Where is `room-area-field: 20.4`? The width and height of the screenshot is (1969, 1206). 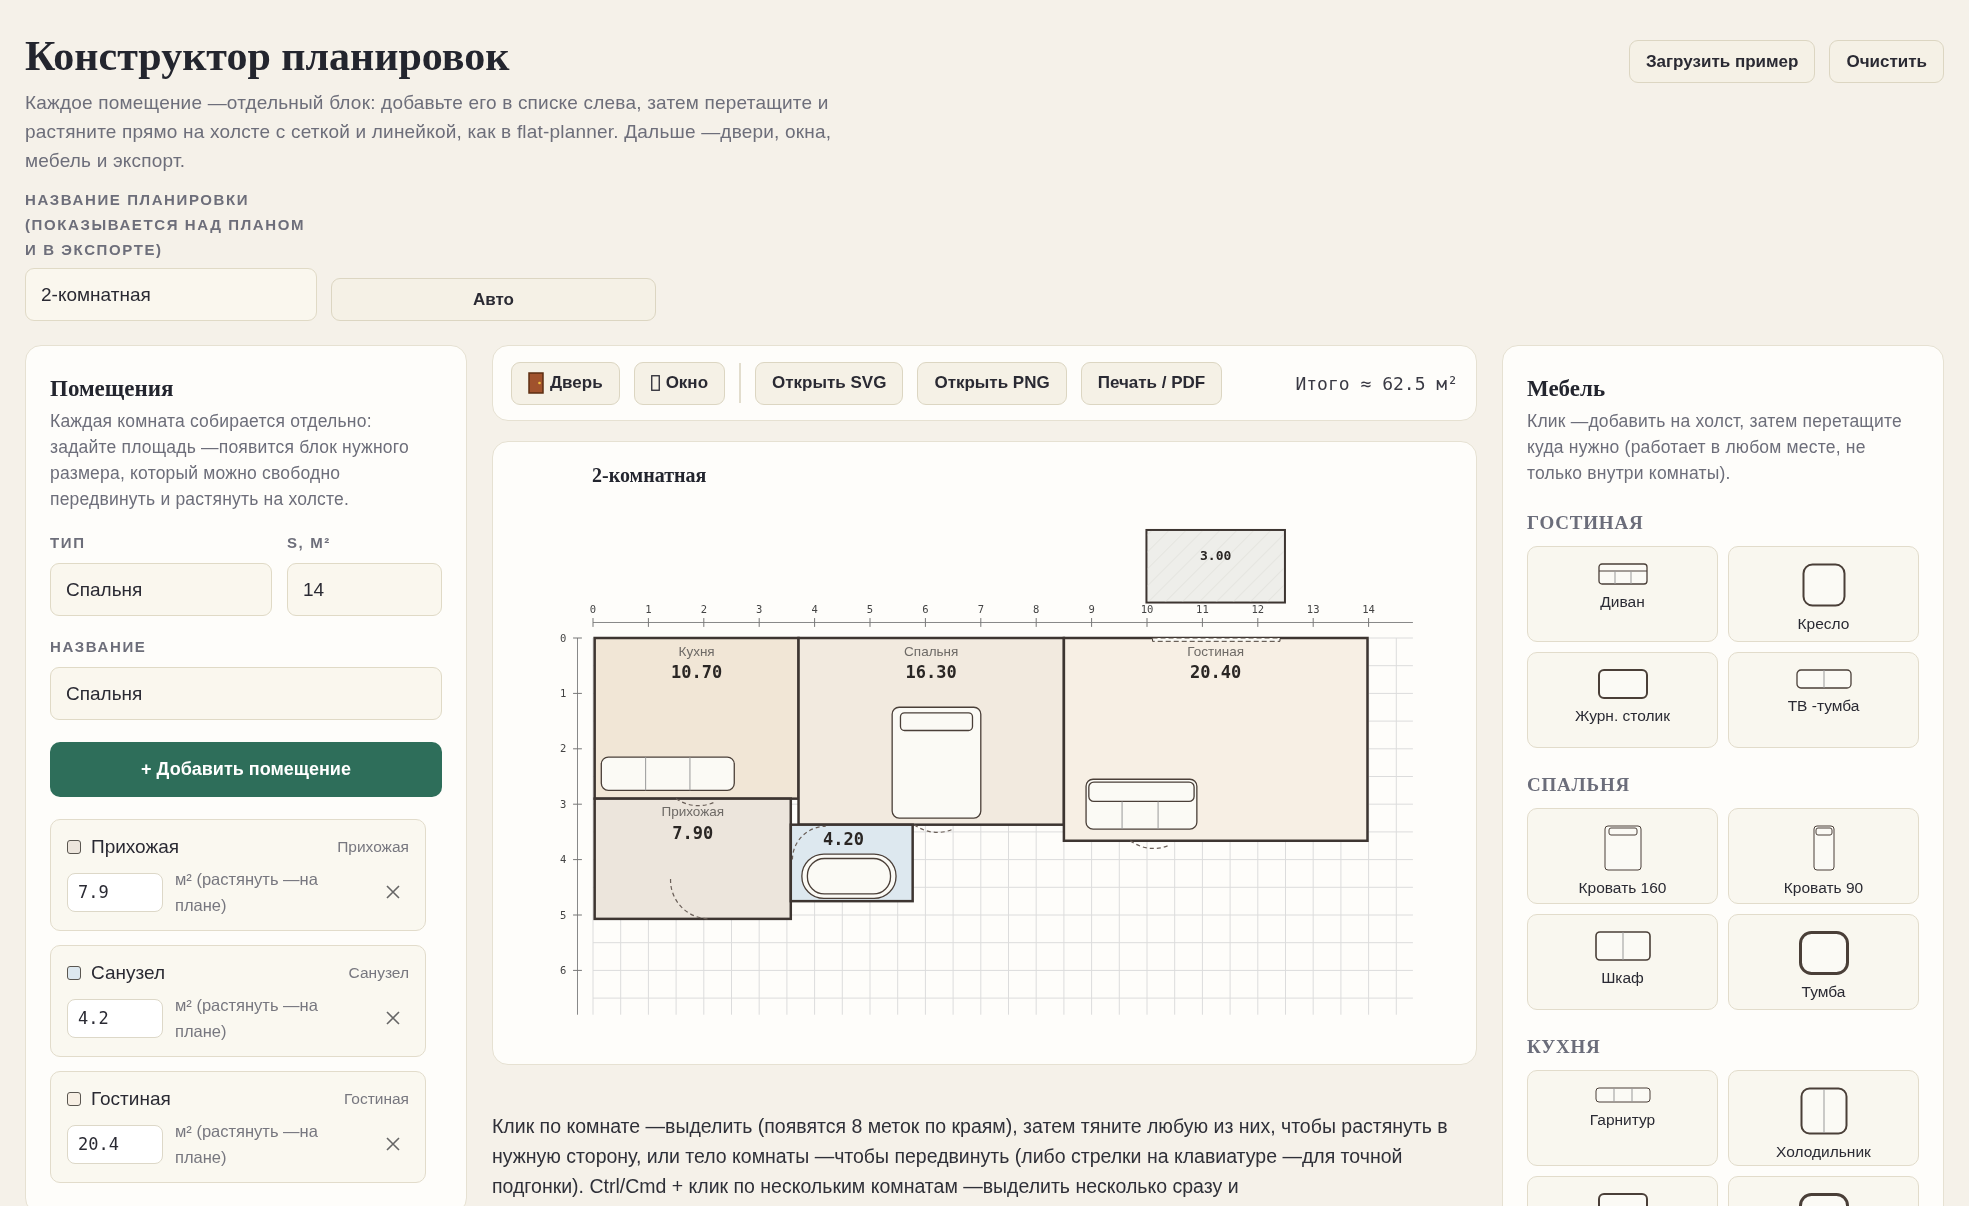 room-area-field: 20.4 is located at coordinates (115, 1144).